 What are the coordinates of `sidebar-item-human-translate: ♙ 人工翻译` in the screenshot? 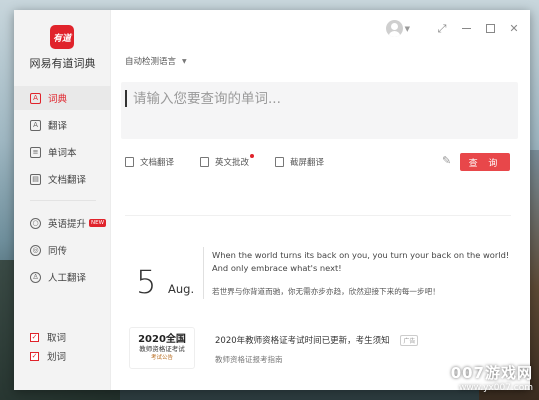 It's located at (62, 277).